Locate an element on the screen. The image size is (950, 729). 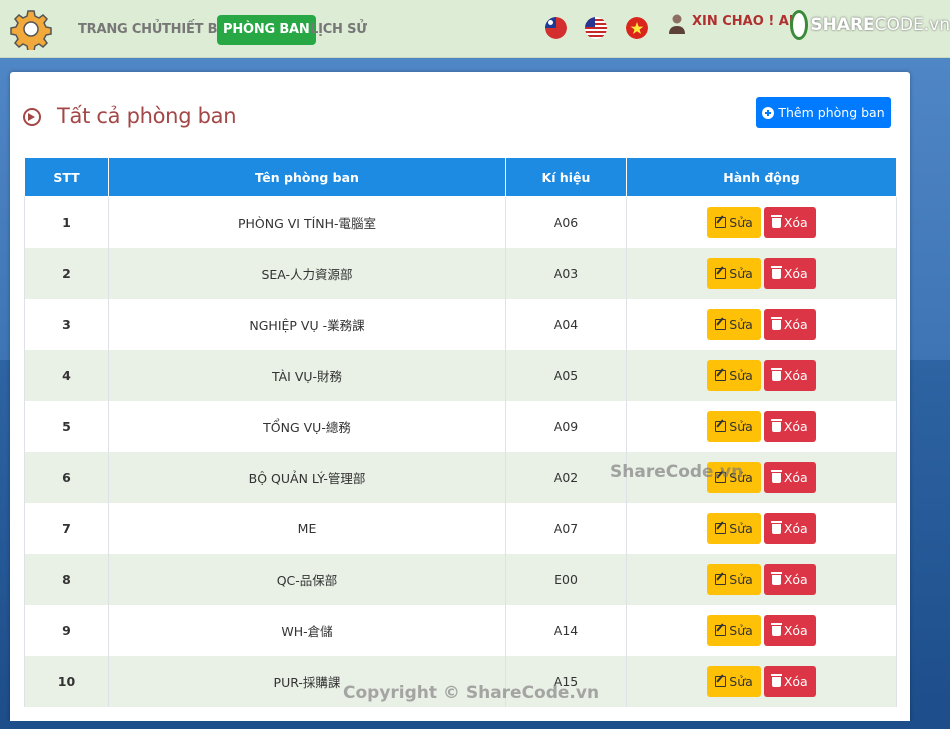
cell-name: QC-品保部 is located at coordinates (307, 579).